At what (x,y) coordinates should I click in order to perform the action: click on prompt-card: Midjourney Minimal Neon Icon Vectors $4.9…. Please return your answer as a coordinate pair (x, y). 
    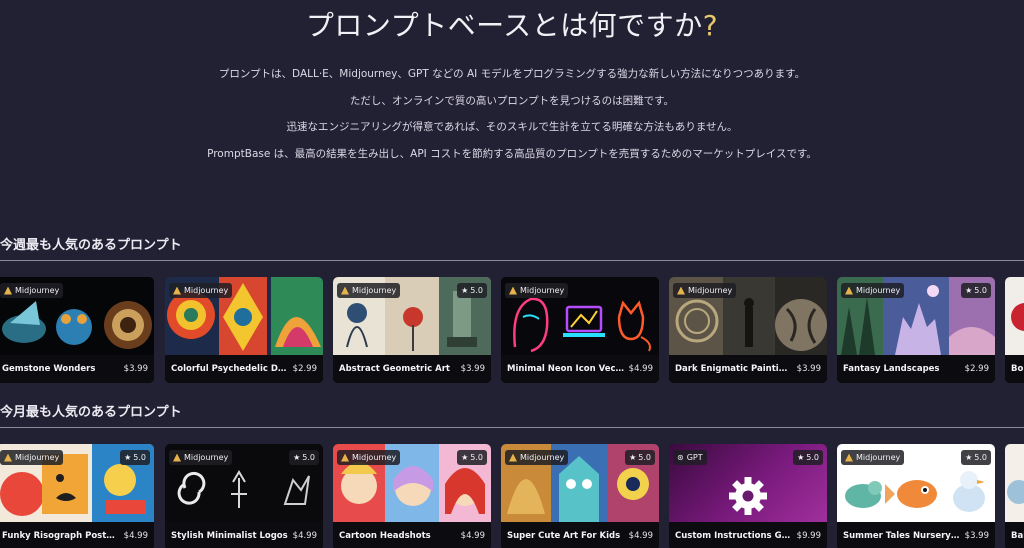
    Looking at the image, I should click on (580, 330).